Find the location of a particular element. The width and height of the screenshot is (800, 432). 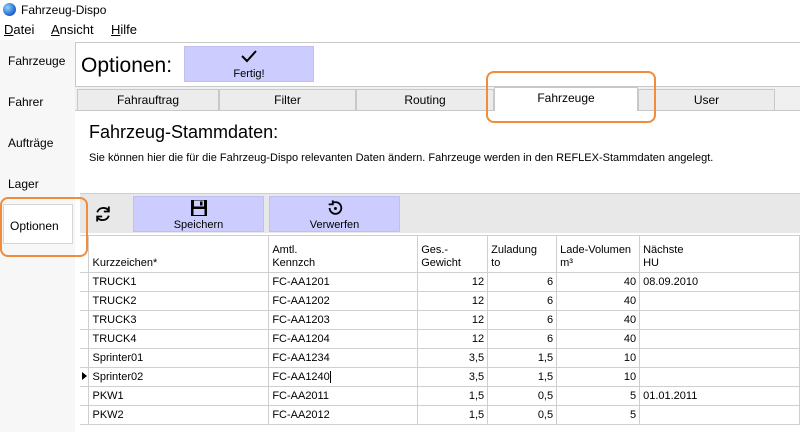

sidebar-item-label: Lager is located at coordinates (23, 184).